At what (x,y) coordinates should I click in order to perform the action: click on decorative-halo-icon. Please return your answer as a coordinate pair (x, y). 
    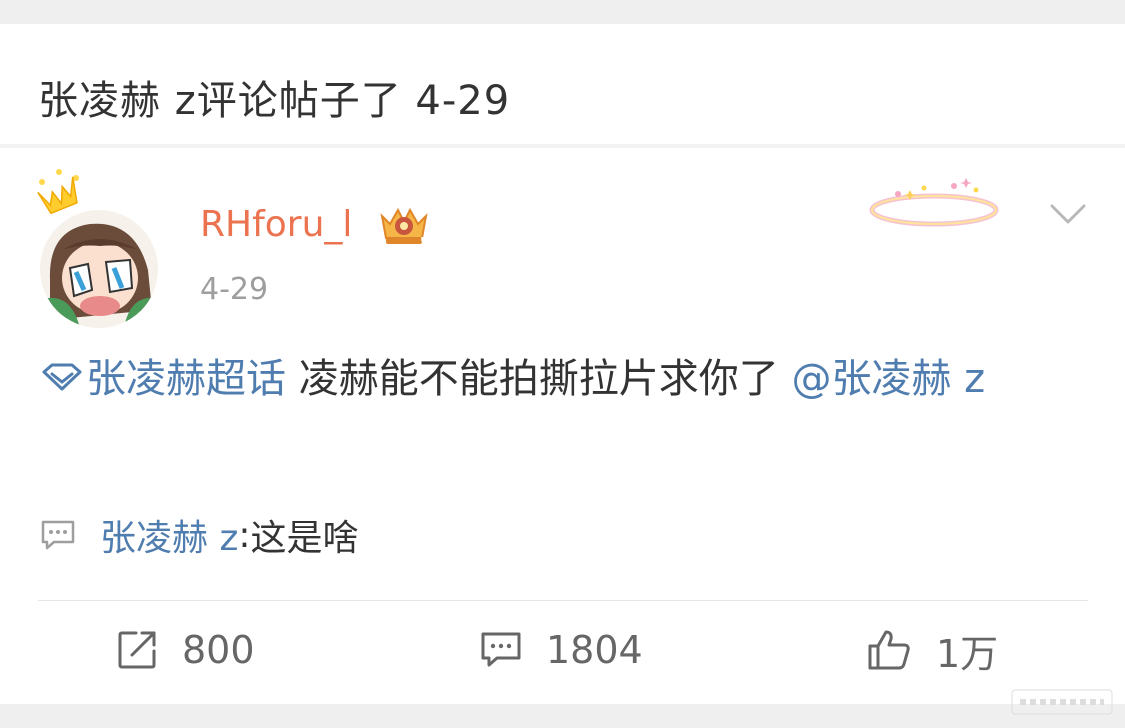
    Looking at the image, I should click on (934, 202).